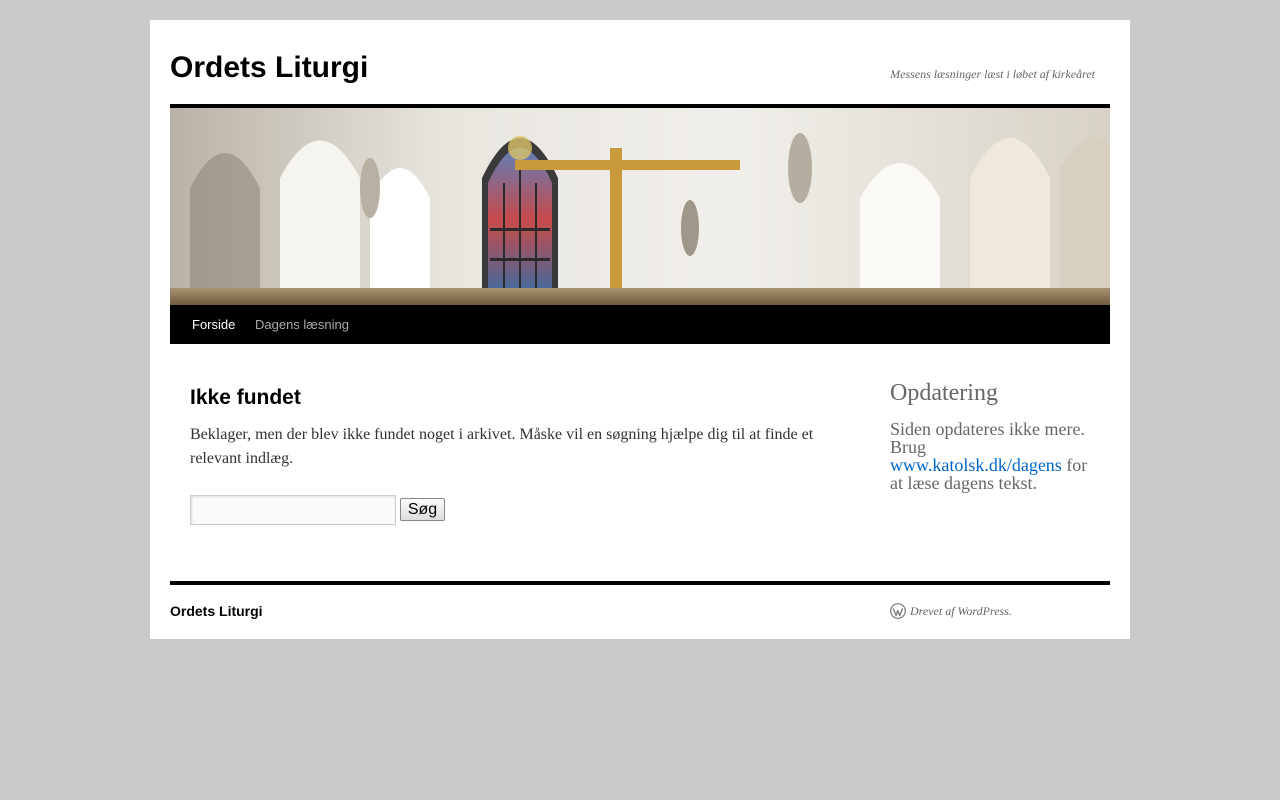 This screenshot has height=800, width=1280. Describe the element at coordinates (640, 324) in the screenshot. I see `main-navigation: Forside Dagens læsning` at that location.